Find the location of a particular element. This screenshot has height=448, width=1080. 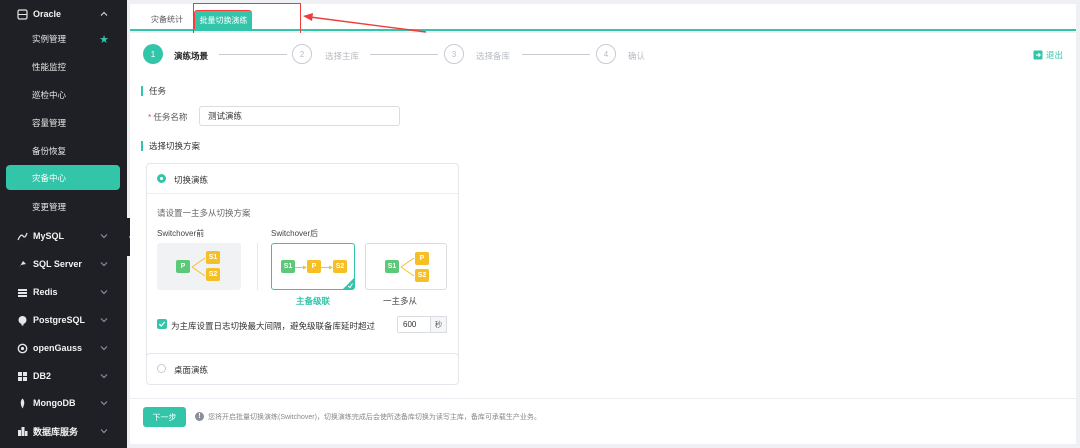

sidebar-item-label: 备份恢复 is located at coordinates (49, 151).